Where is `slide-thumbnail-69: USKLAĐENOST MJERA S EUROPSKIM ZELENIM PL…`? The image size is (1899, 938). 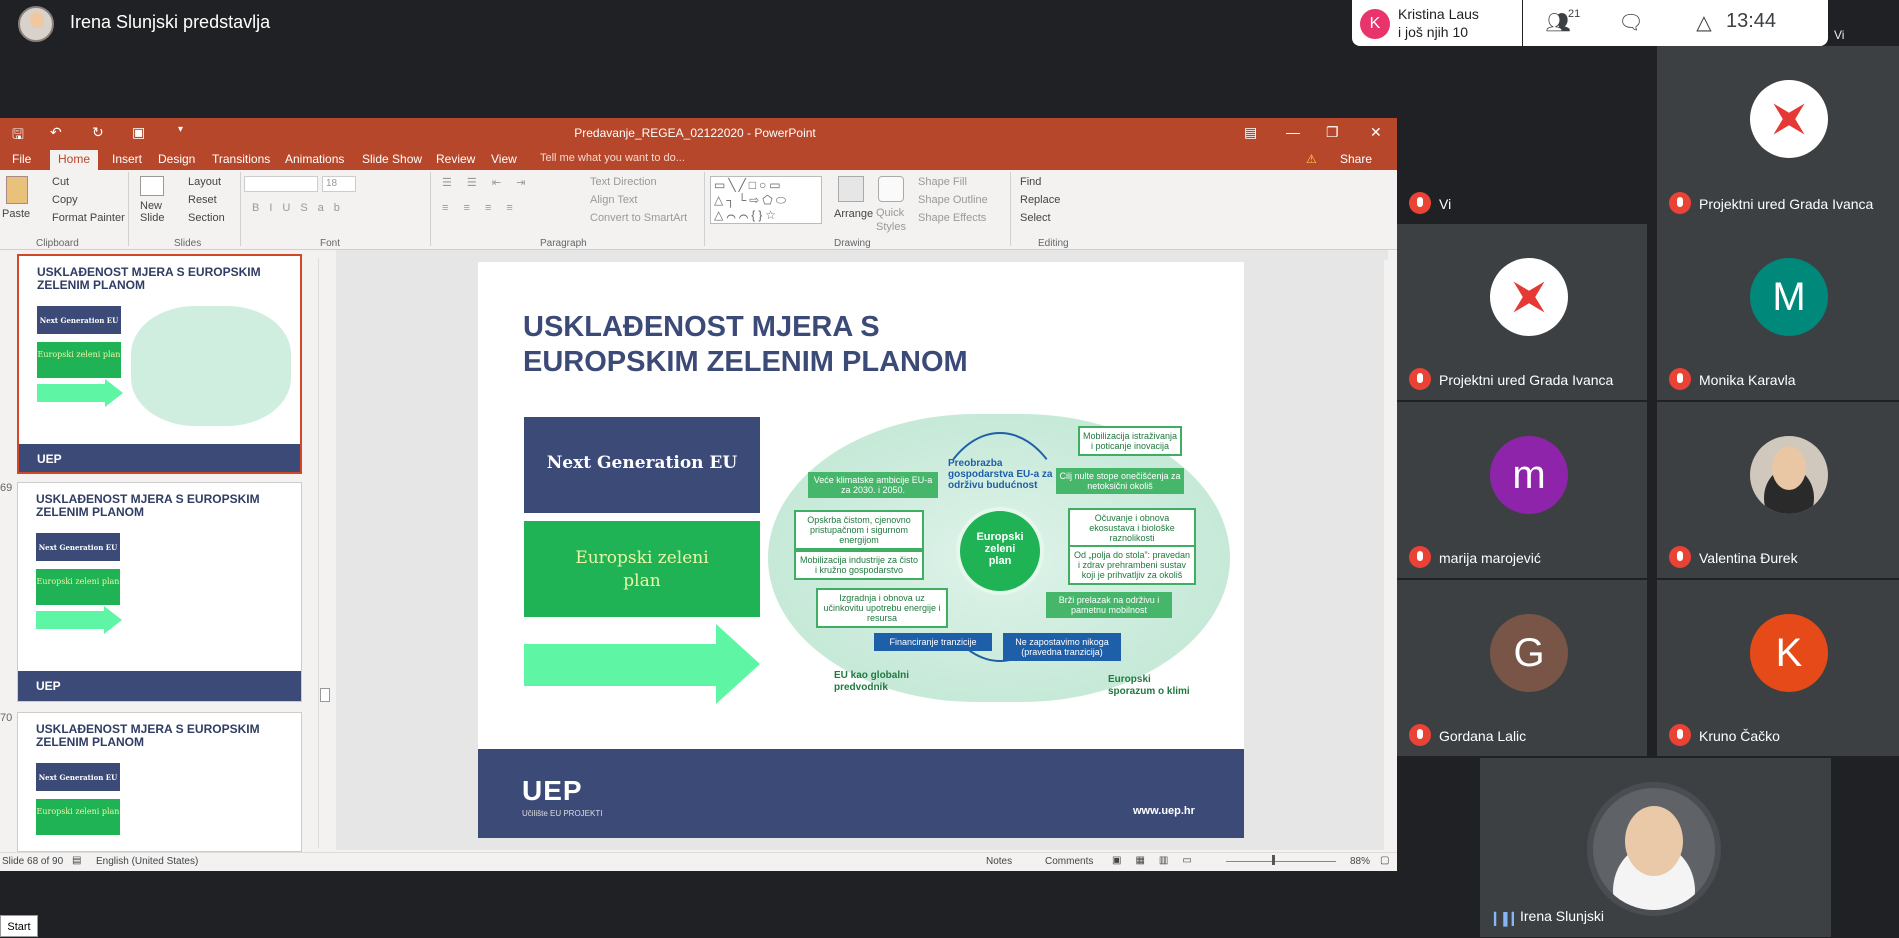 slide-thumbnail-69: USKLAĐENOST MJERA S EUROPSKIM ZELENIM PL… is located at coordinates (159, 592).